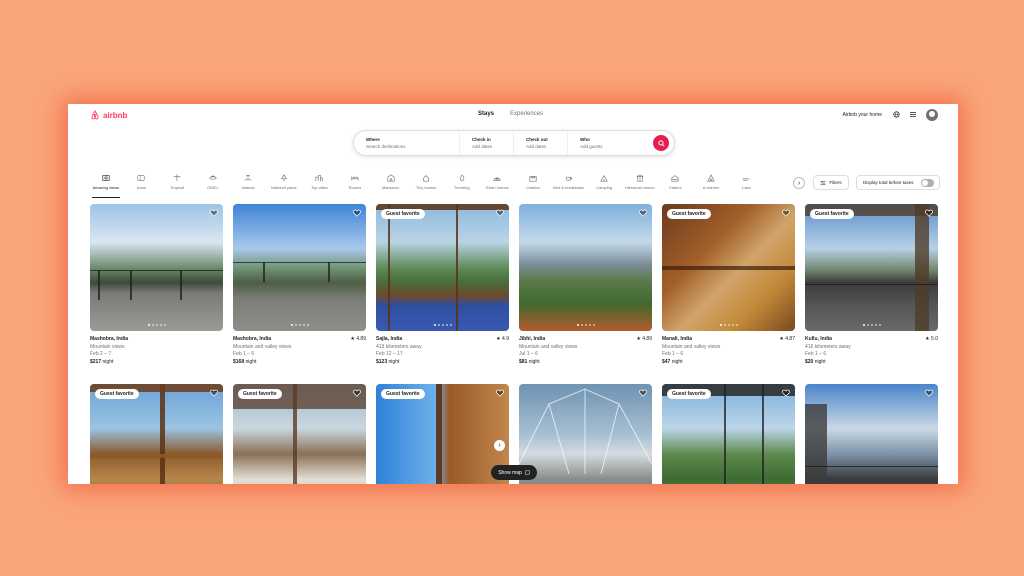 Image resolution: width=1024 pixels, height=576 pixels. I want to click on rating-value: 5.0, so click(934, 339).